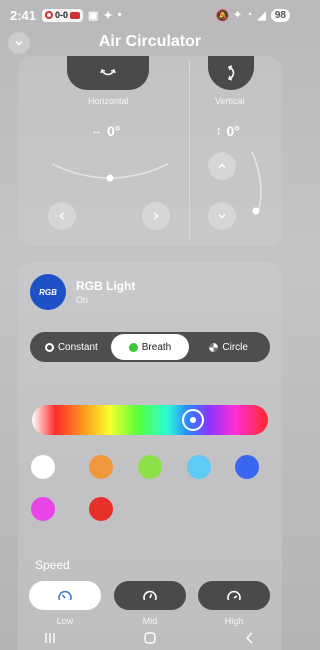  I want to click on vertical-swing-icon, so click(231, 73).